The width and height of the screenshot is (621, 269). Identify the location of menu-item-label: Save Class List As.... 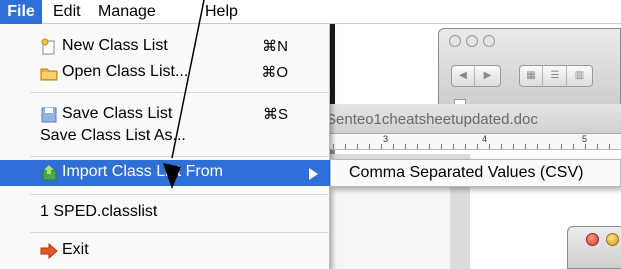
(113, 135).